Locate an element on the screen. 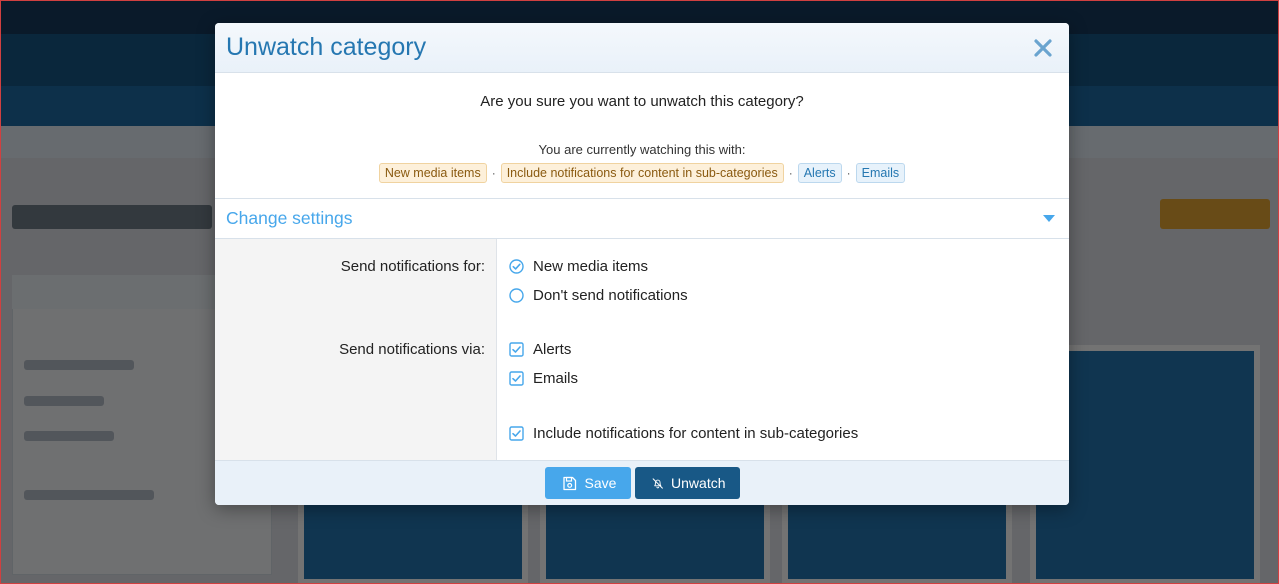 This screenshot has width=1279, height=584. tag-emails: Emails is located at coordinates (880, 173).